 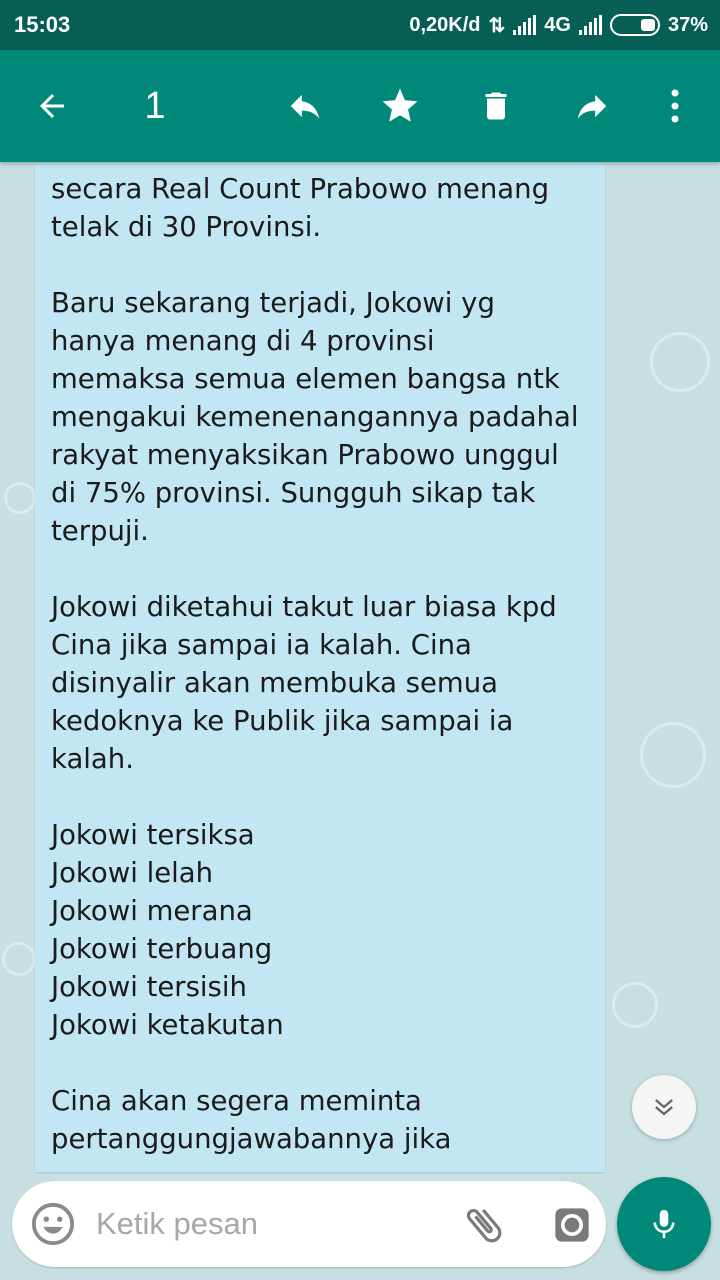 I want to click on reply-button, so click(x=305, y=106).